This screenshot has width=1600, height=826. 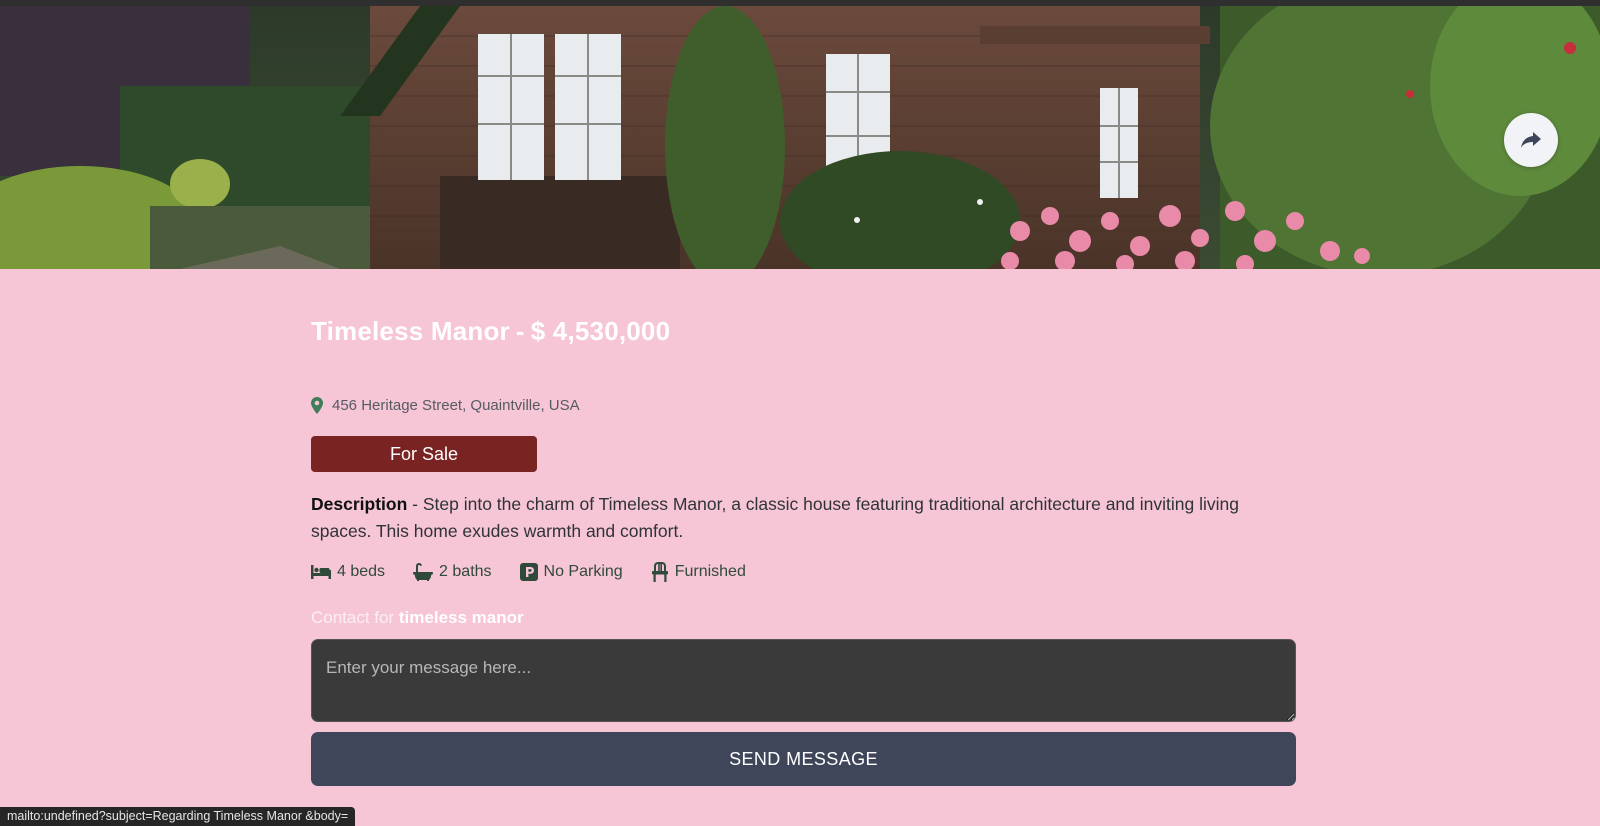 I want to click on page-title: Timeless Manor - $ 4,530,000, so click(x=490, y=331).